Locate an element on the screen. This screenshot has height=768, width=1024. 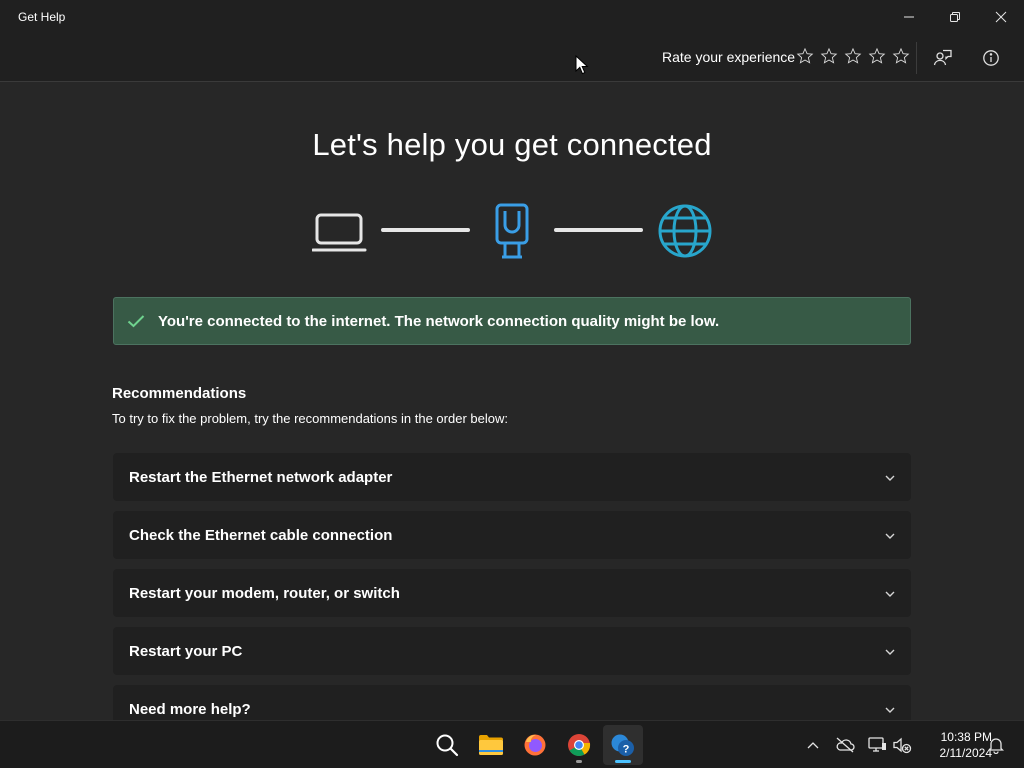
minimize-icon is located at coordinates (909, 17).